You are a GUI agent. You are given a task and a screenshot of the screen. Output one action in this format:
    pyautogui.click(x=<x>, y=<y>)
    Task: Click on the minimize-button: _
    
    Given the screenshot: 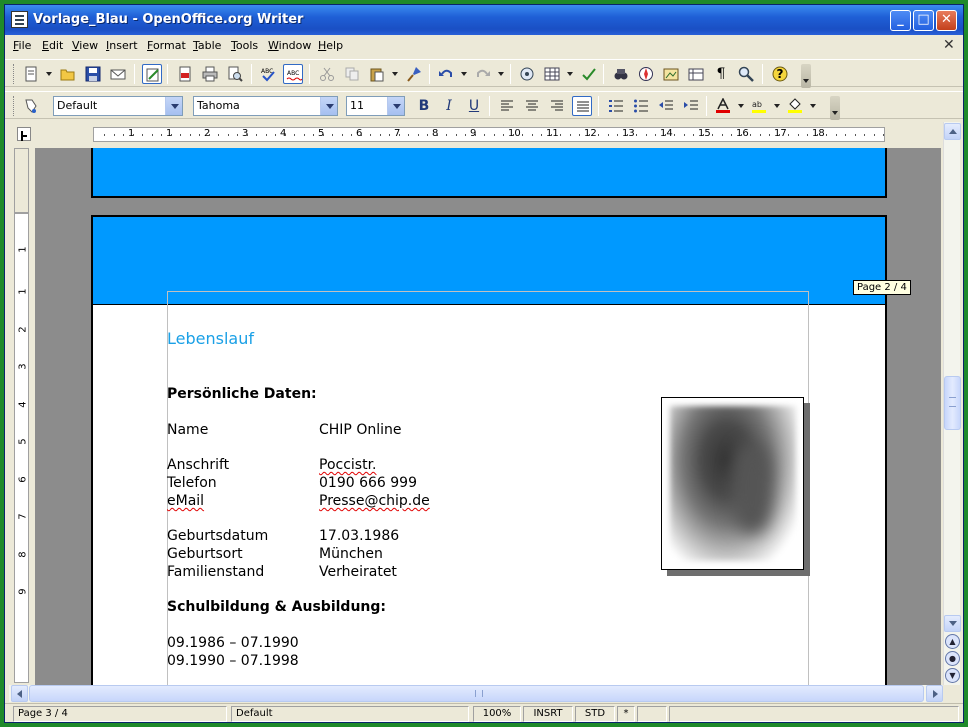 What is the action you would take?
    pyautogui.click(x=900, y=20)
    